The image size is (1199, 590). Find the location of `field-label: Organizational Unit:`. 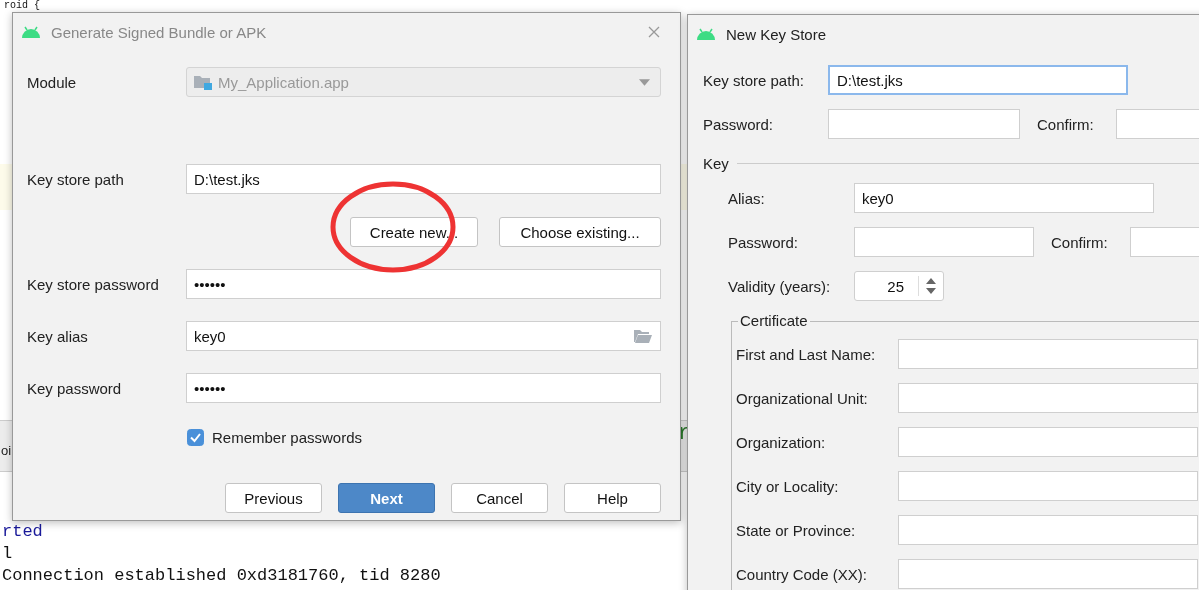

field-label: Organizational Unit: is located at coordinates (802, 398).